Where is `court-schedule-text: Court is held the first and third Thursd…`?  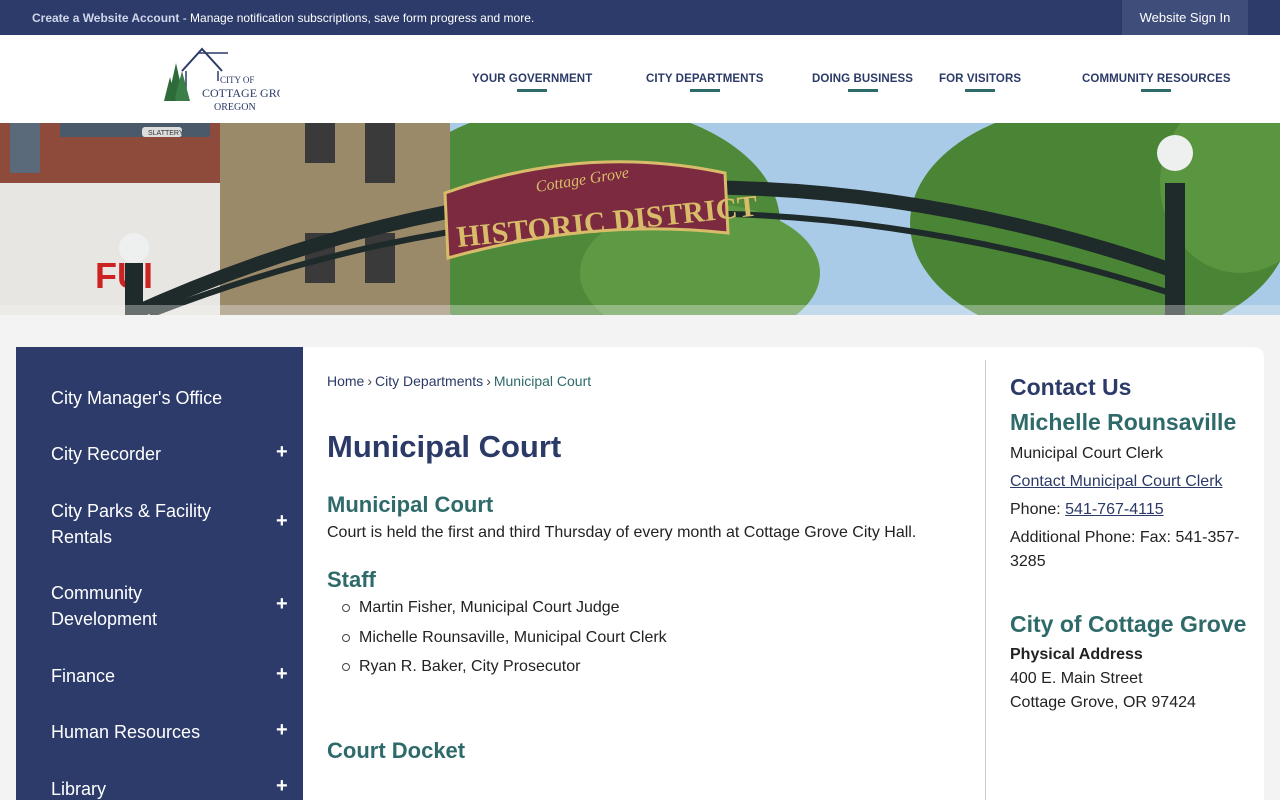
court-schedule-text: Court is held the first and third Thursd… is located at coordinates (622, 532).